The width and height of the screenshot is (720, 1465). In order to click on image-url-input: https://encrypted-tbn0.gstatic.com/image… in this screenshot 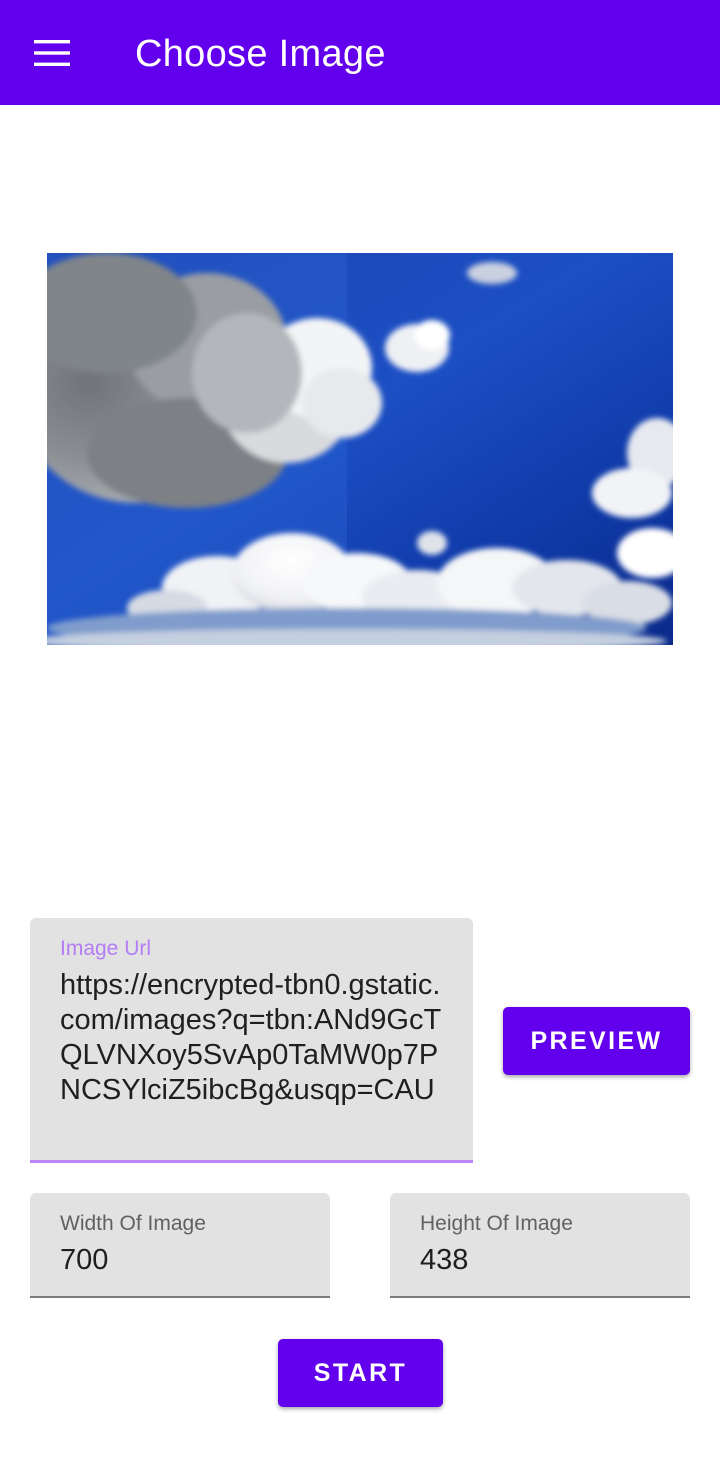, I will do `click(256, 1038)`.